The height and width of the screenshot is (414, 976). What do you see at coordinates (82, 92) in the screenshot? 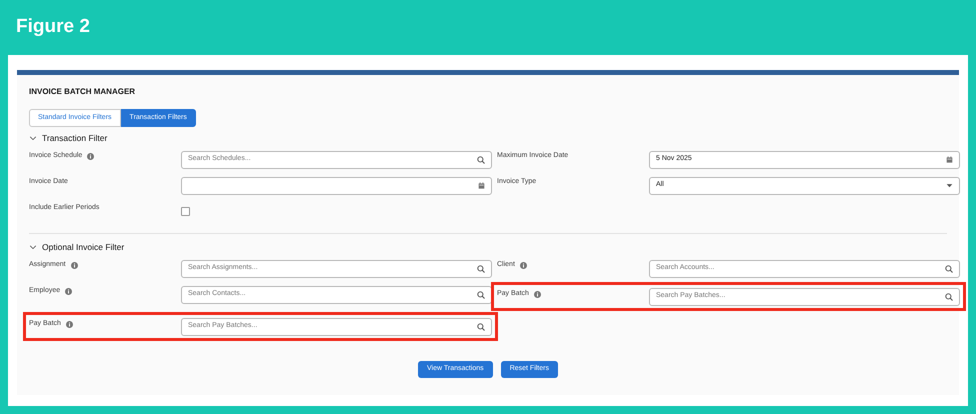
I see `app-title: INVOICE BATCH MANAGER` at bounding box center [82, 92].